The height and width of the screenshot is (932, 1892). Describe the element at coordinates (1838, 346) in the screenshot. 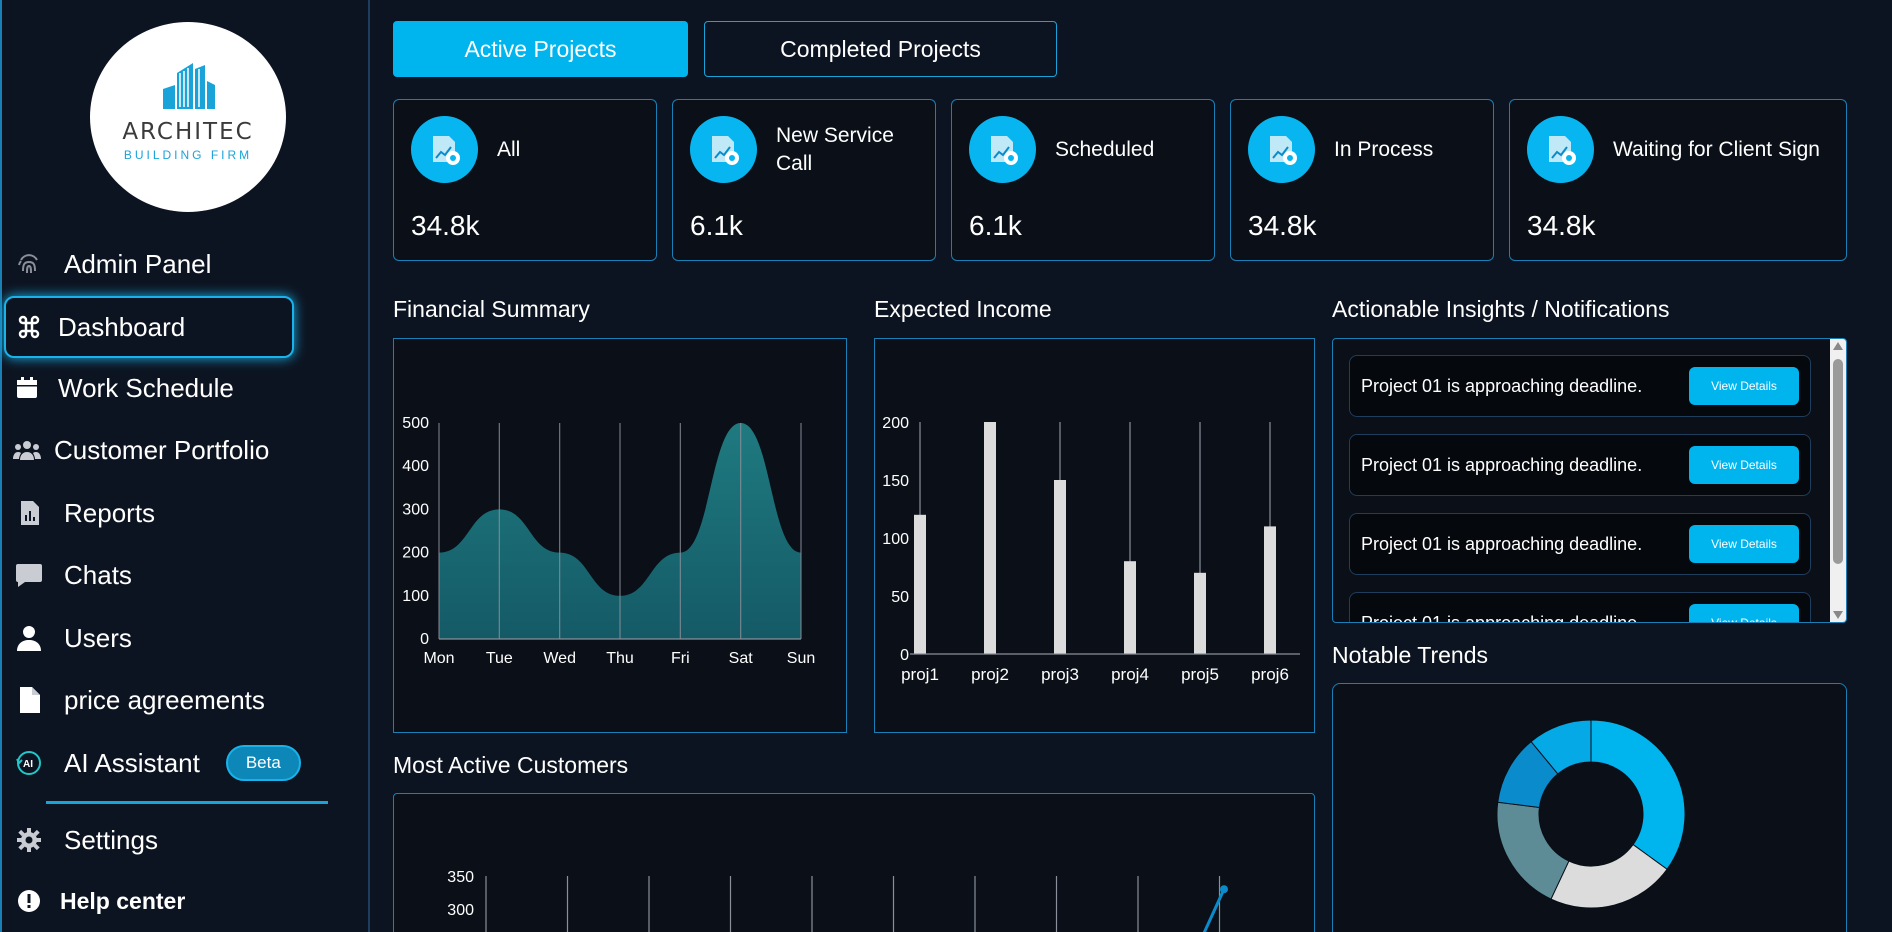

I see `scroll-up-icon` at that location.